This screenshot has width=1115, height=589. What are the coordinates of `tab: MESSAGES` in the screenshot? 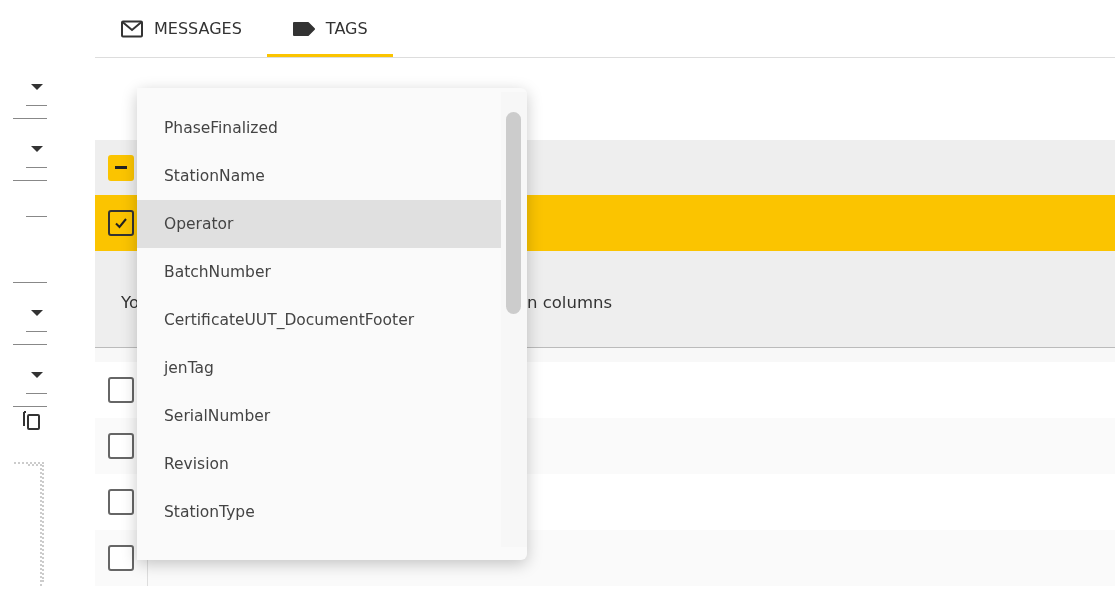 It's located at (186, 28).